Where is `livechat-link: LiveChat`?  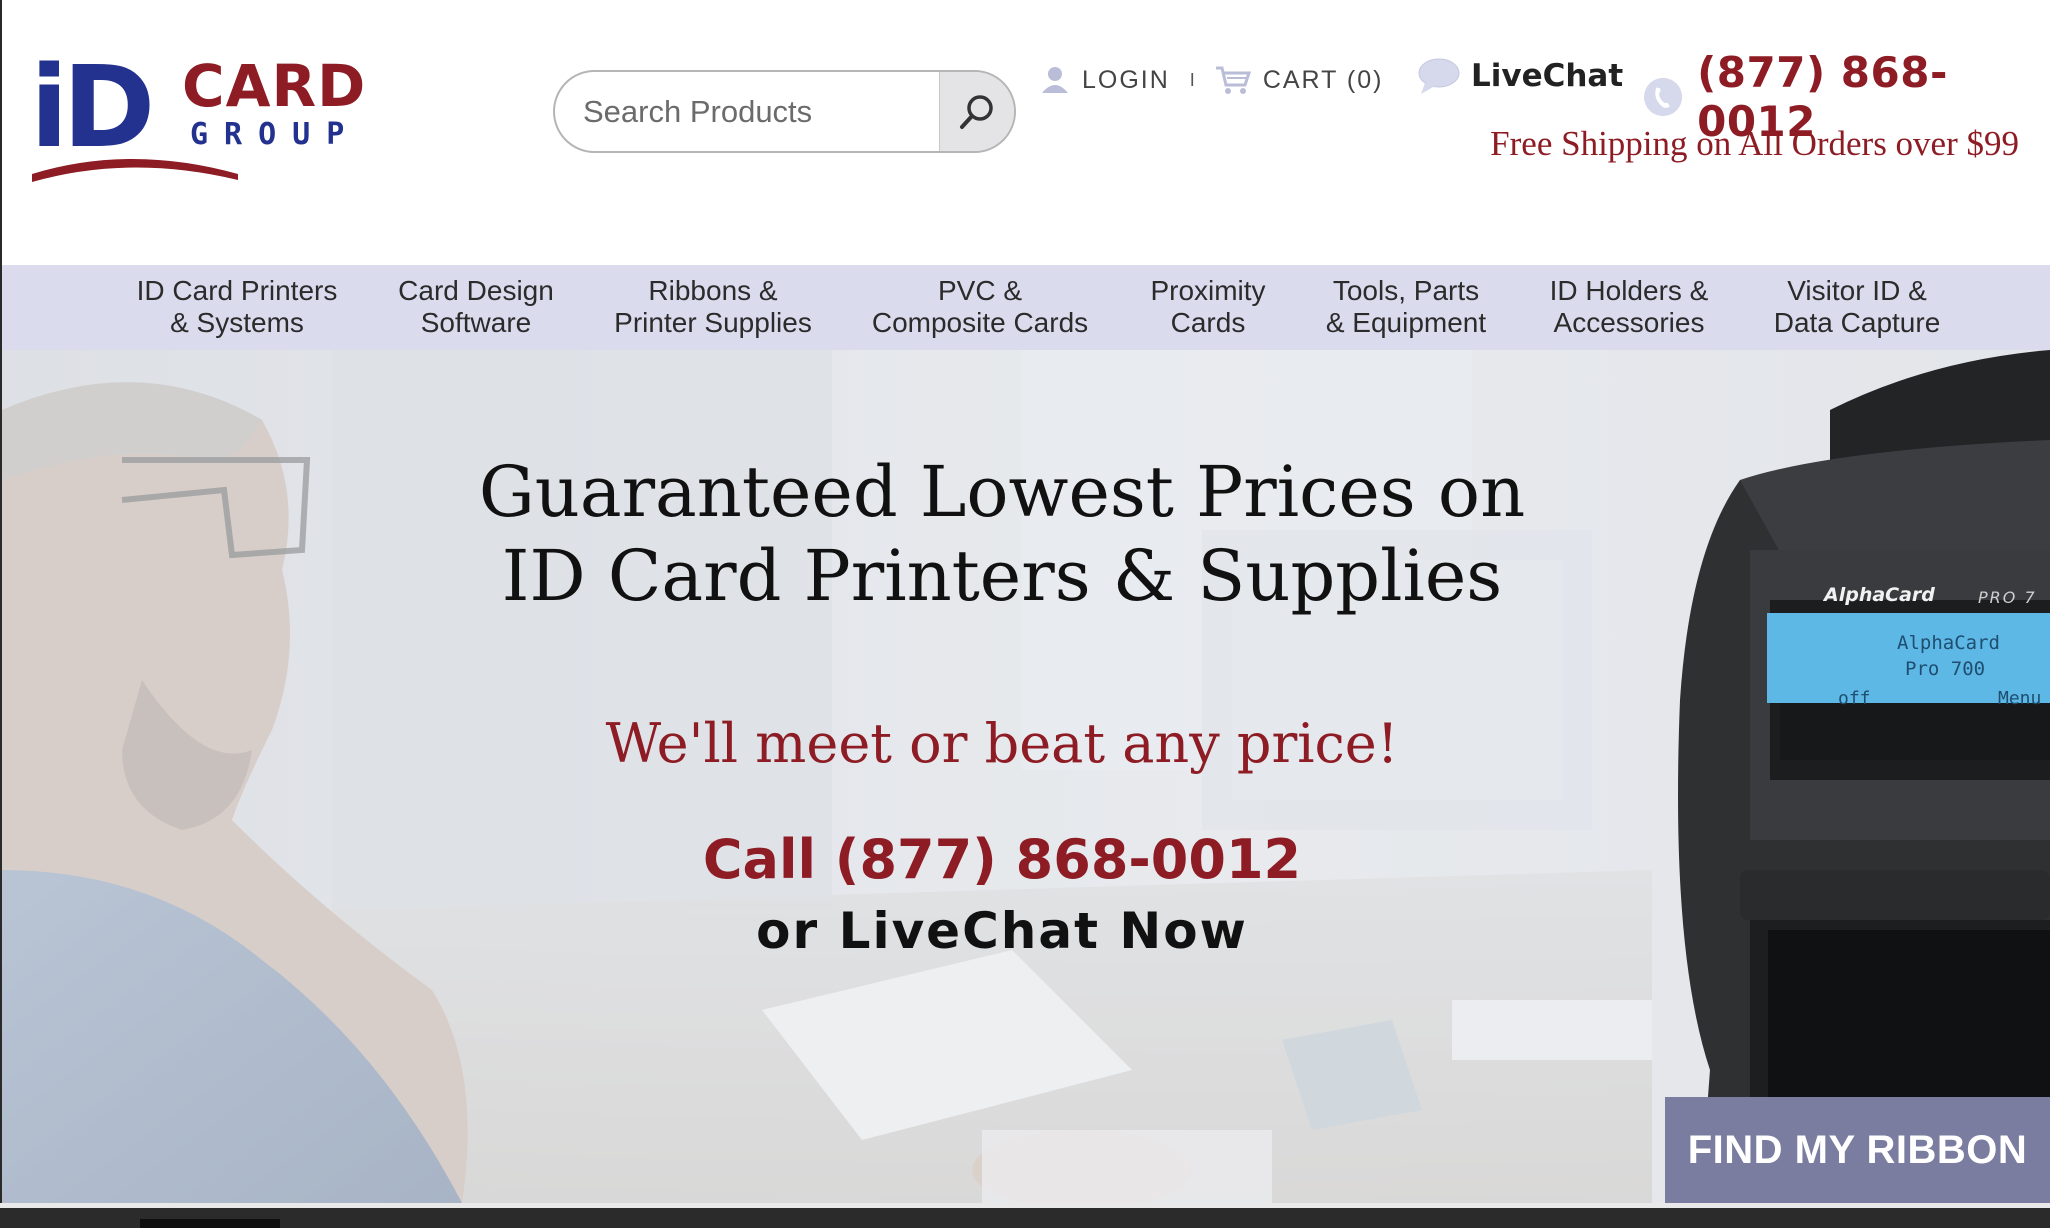 livechat-link: LiveChat is located at coordinates (1520, 76).